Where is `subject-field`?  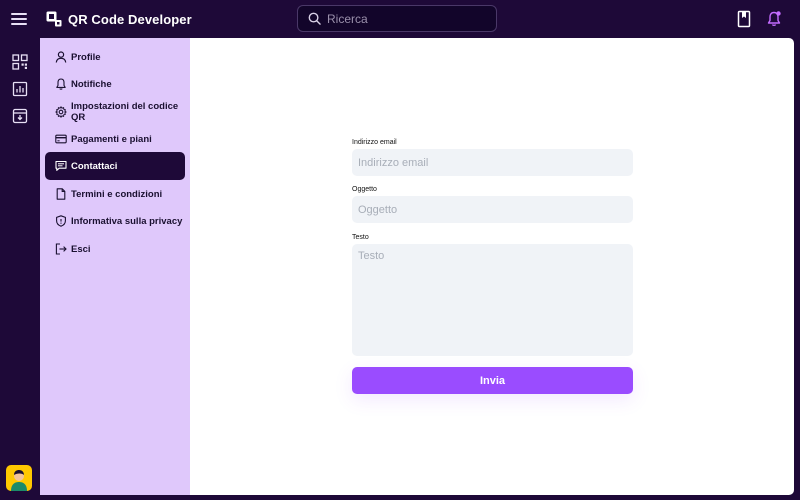
subject-field is located at coordinates (492, 209).